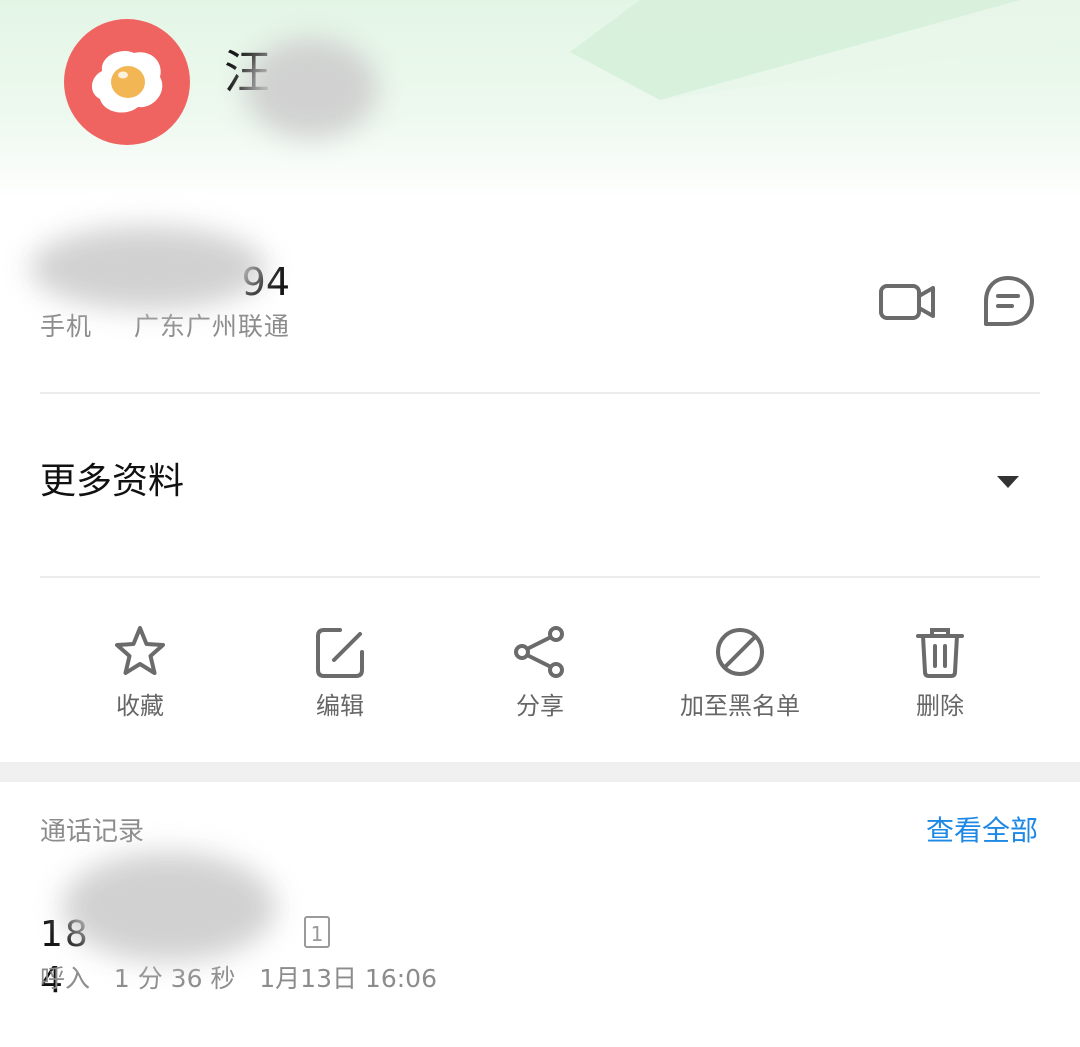  What do you see at coordinates (65, 978) in the screenshot?
I see `call-direction: 呼入` at bounding box center [65, 978].